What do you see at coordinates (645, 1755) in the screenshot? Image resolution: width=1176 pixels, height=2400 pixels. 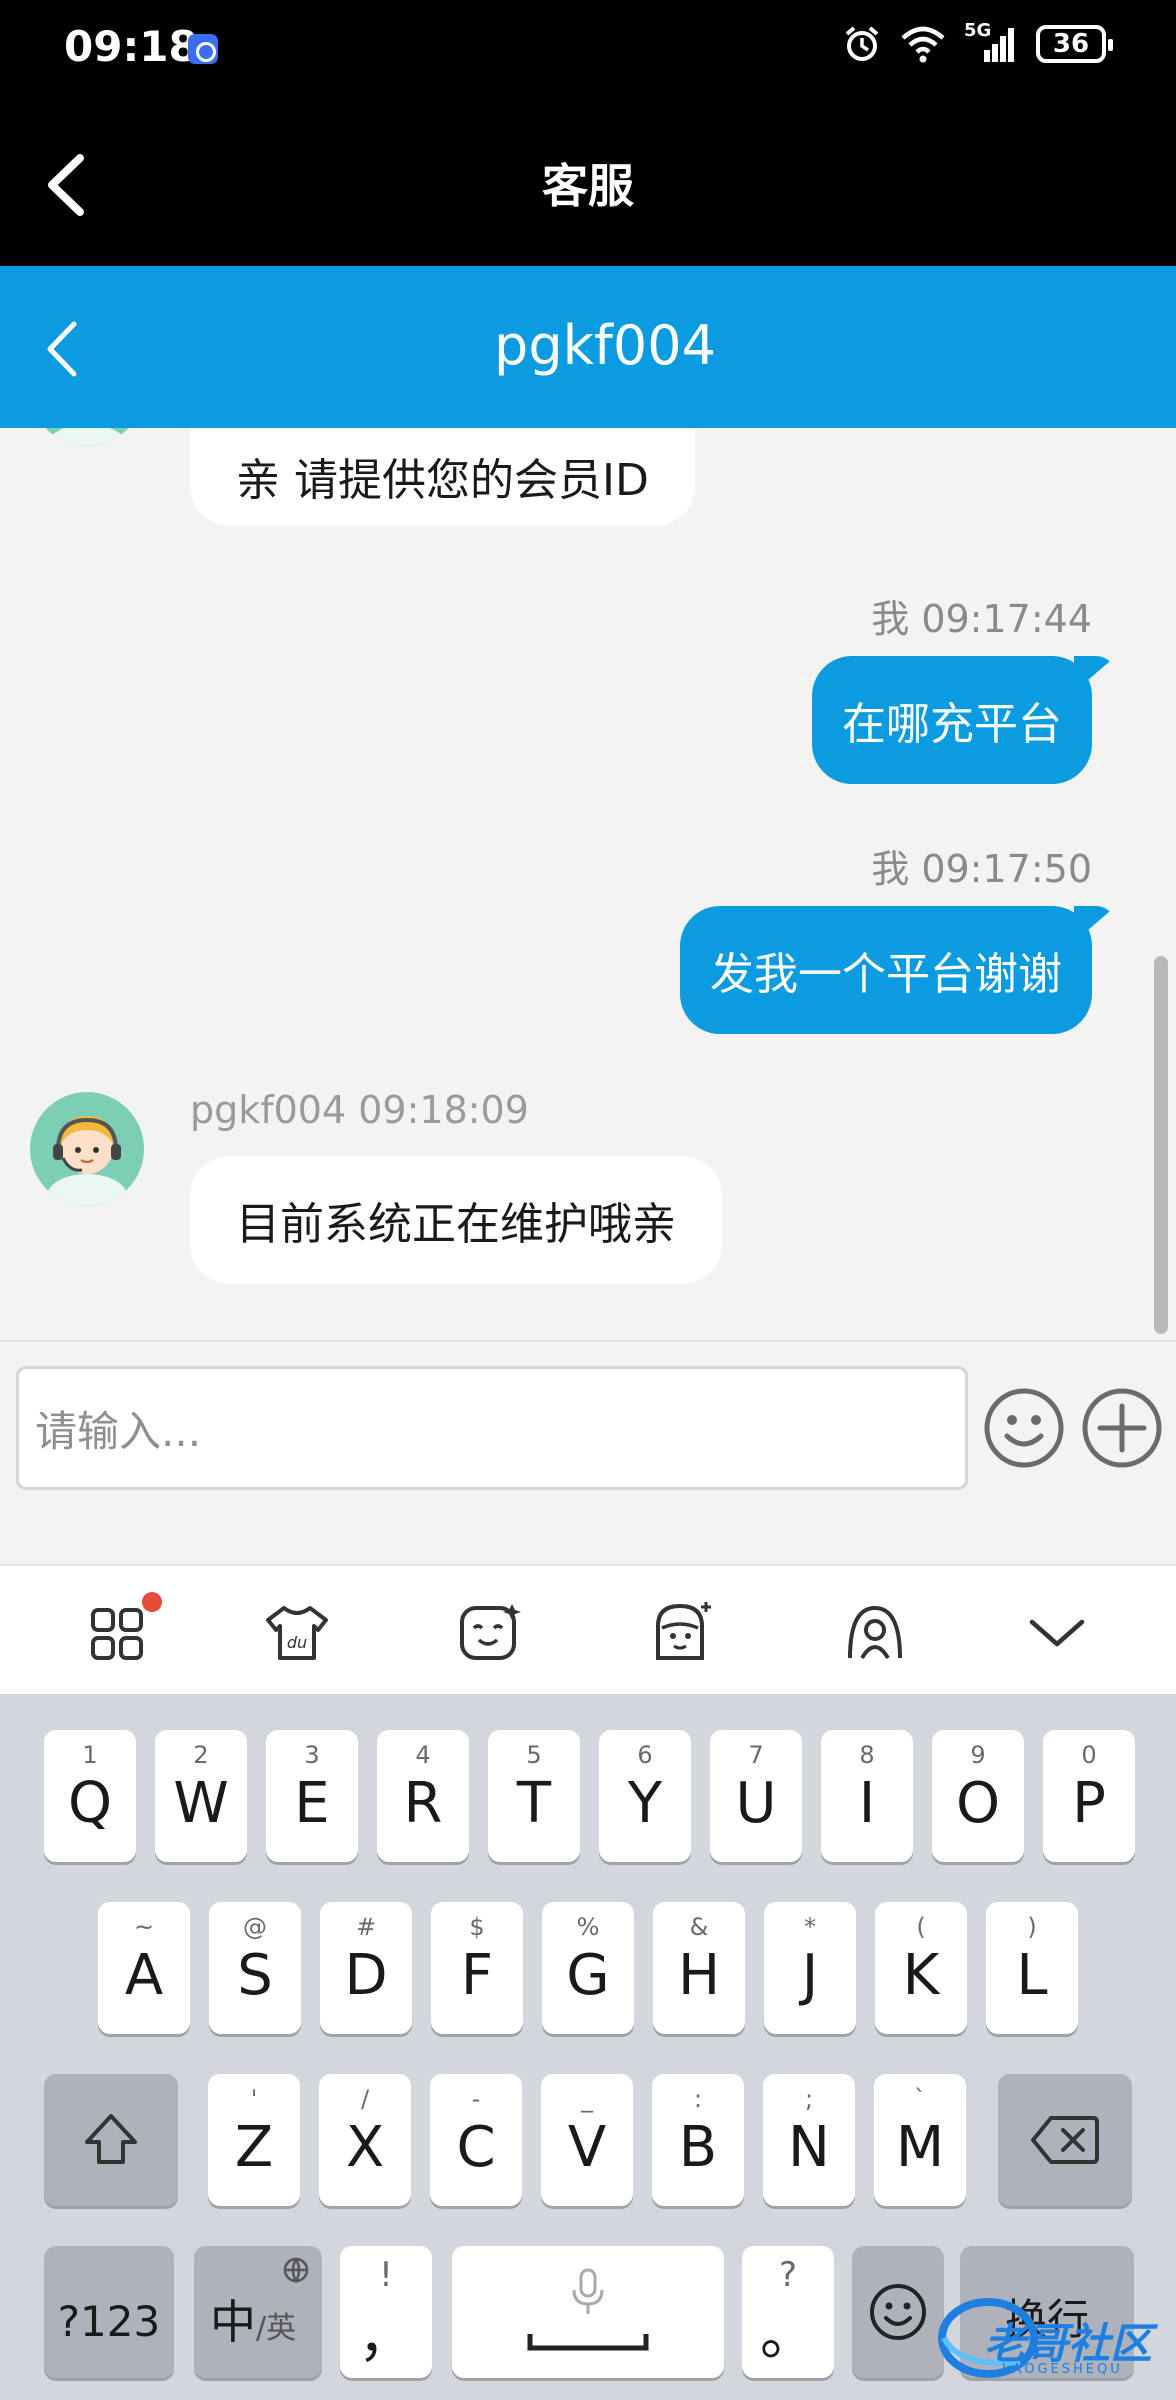 I see `key-secondary-label: 6` at bounding box center [645, 1755].